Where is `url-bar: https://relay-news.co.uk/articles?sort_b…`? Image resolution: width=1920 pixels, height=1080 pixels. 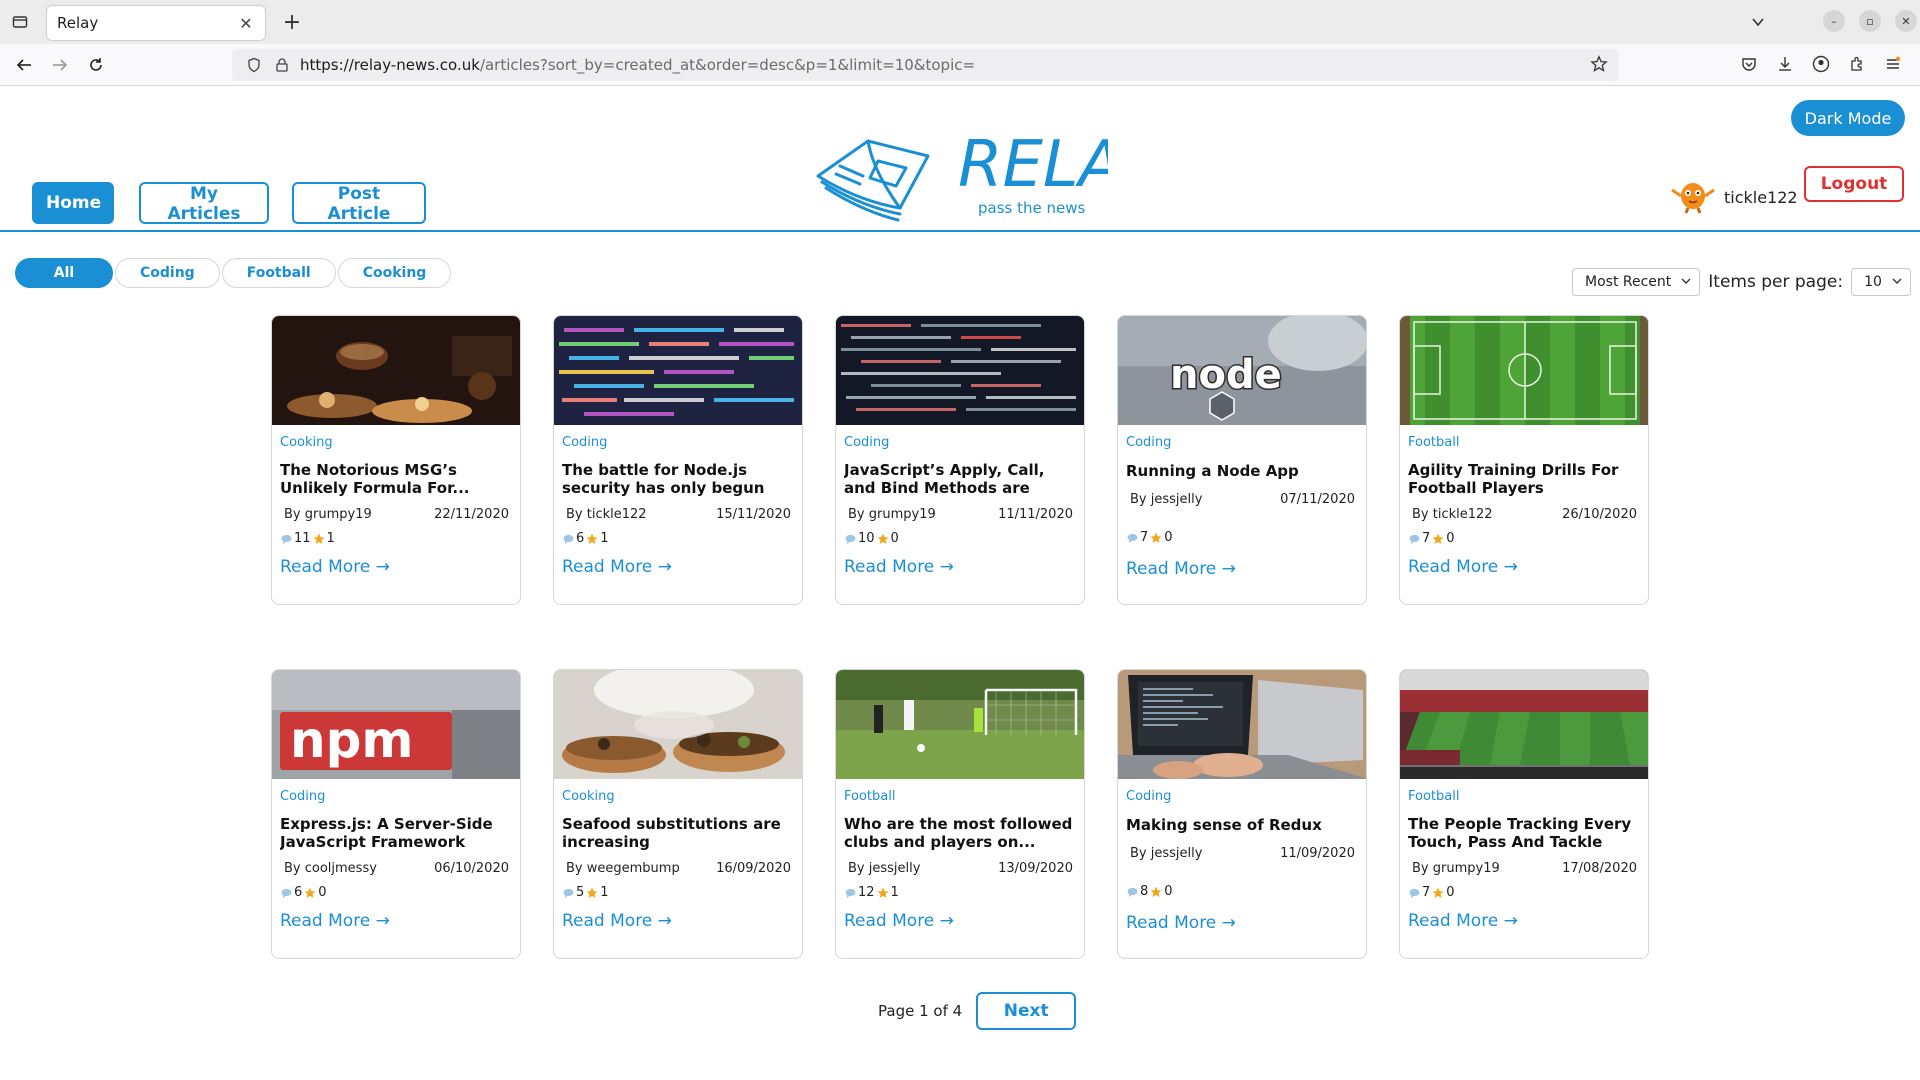
url-bar: https://relay-news.co.uk/articles?sort_b… is located at coordinates (925, 65).